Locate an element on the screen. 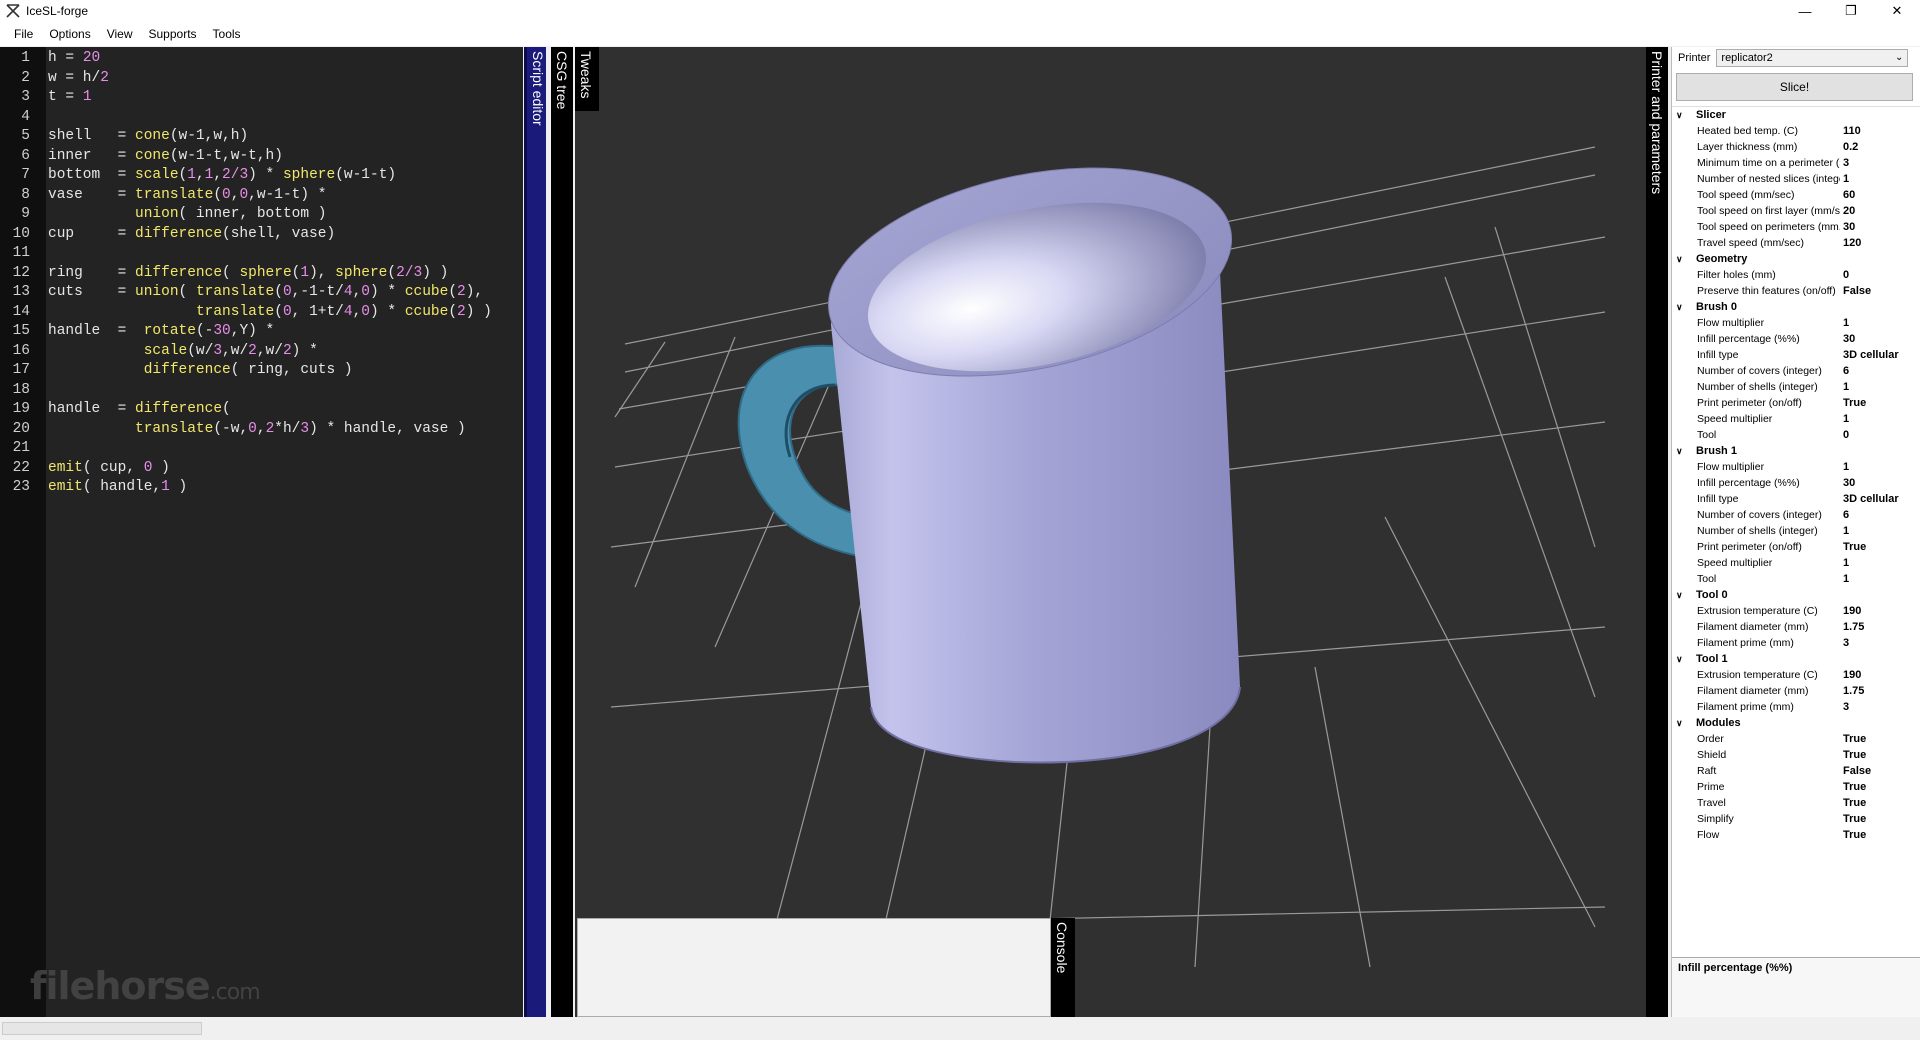 This screenshot has height=1040, width=1920. menu-supports: Supports is located at coordinates (173, 34).